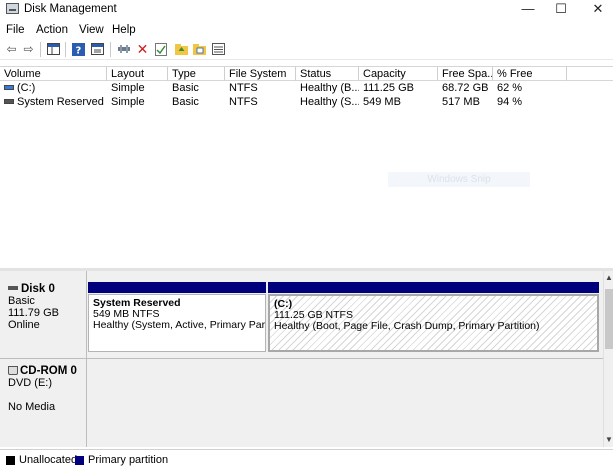 Image resolution: width=613 pixels, height=472 pixels. I want to click on unallocated-swatch, so click(10, 460).